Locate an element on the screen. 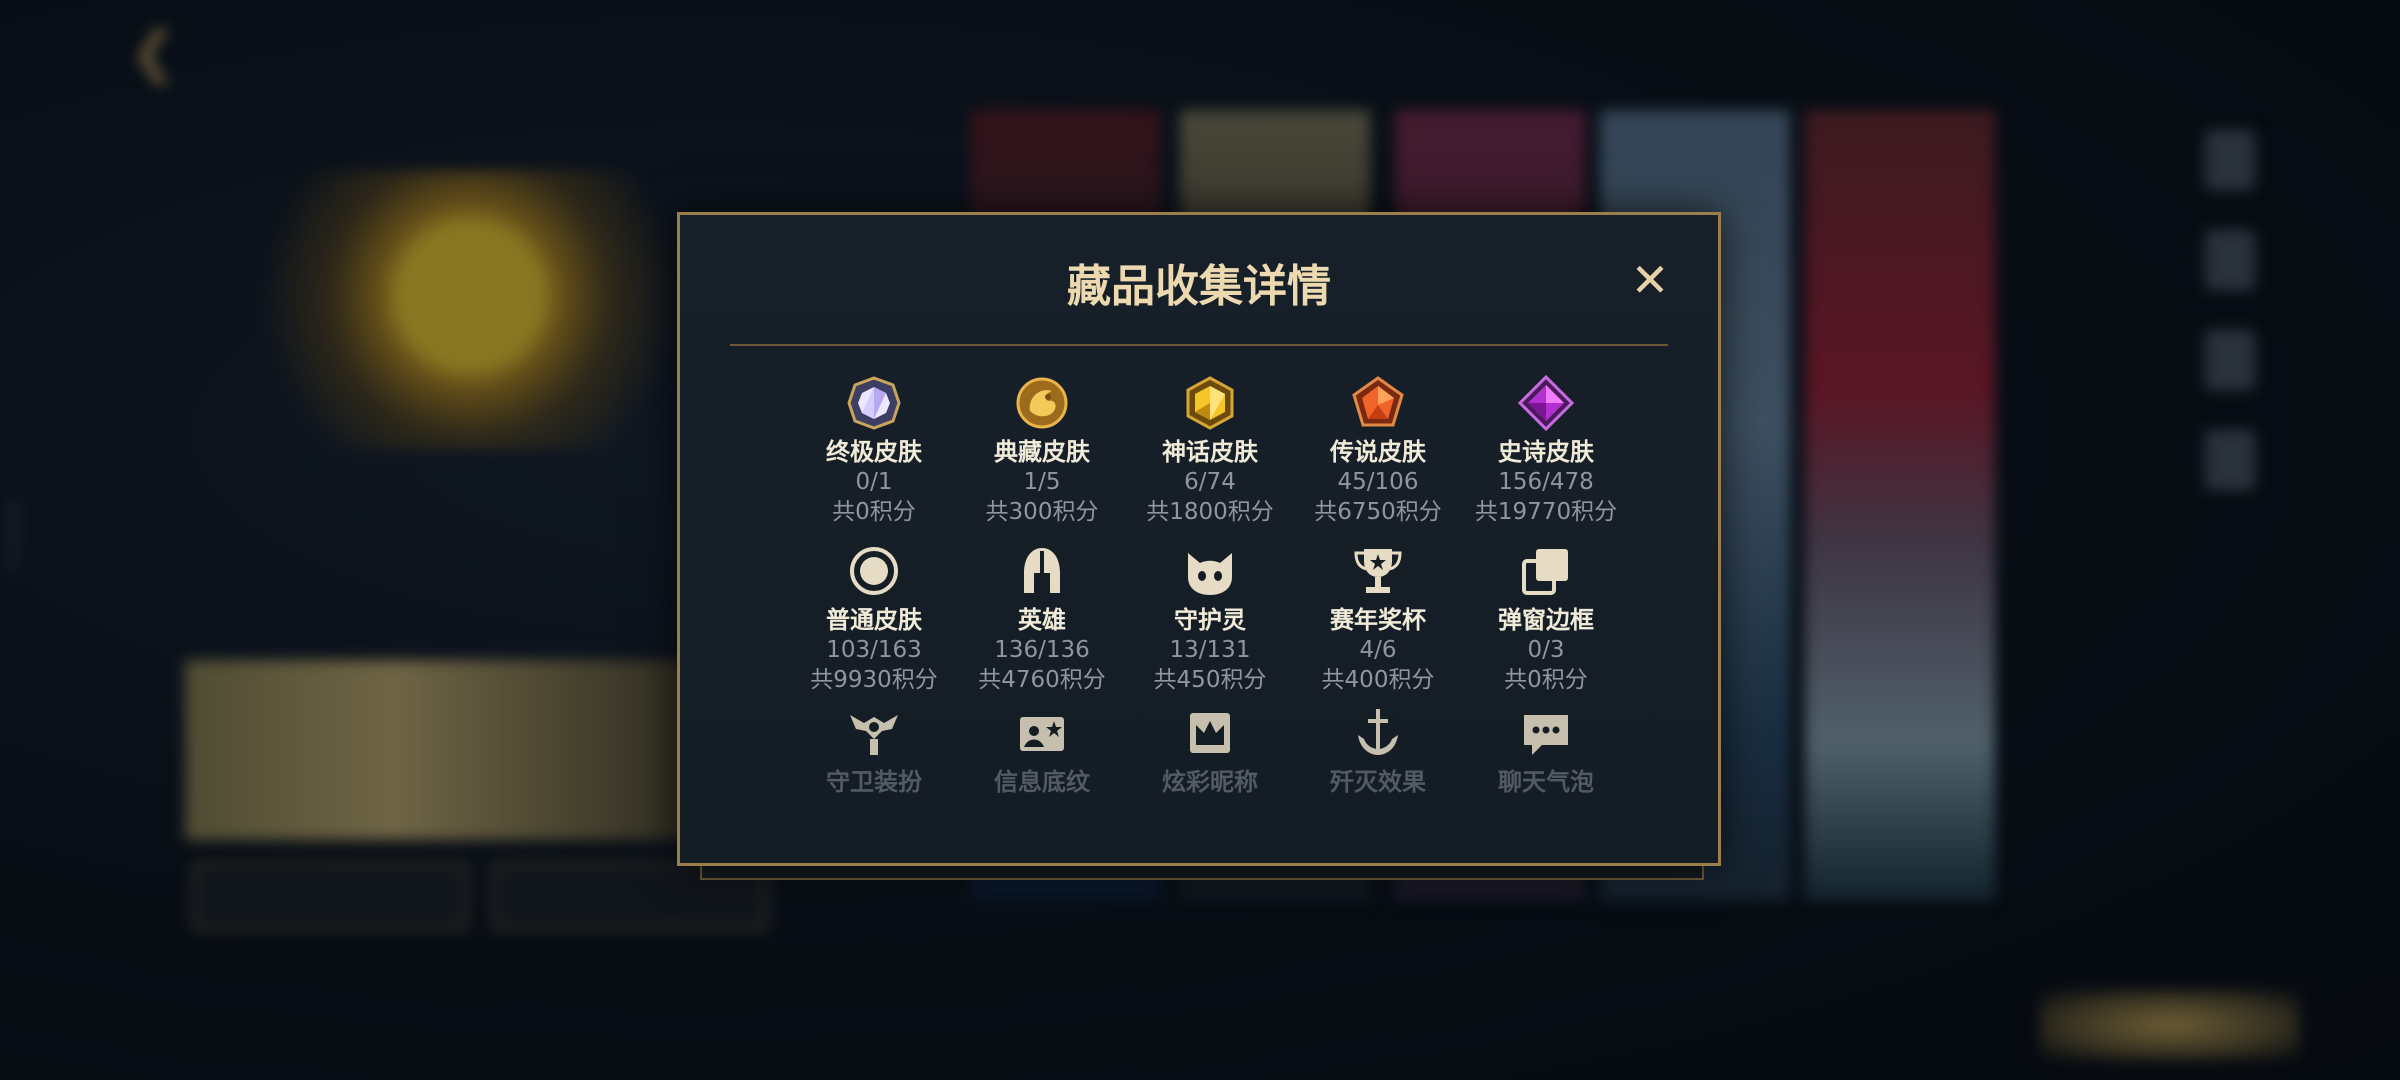 This screenshot has height=1080, width=2400. item-points: 共4760积分 is located at coordinates (1042, 680).